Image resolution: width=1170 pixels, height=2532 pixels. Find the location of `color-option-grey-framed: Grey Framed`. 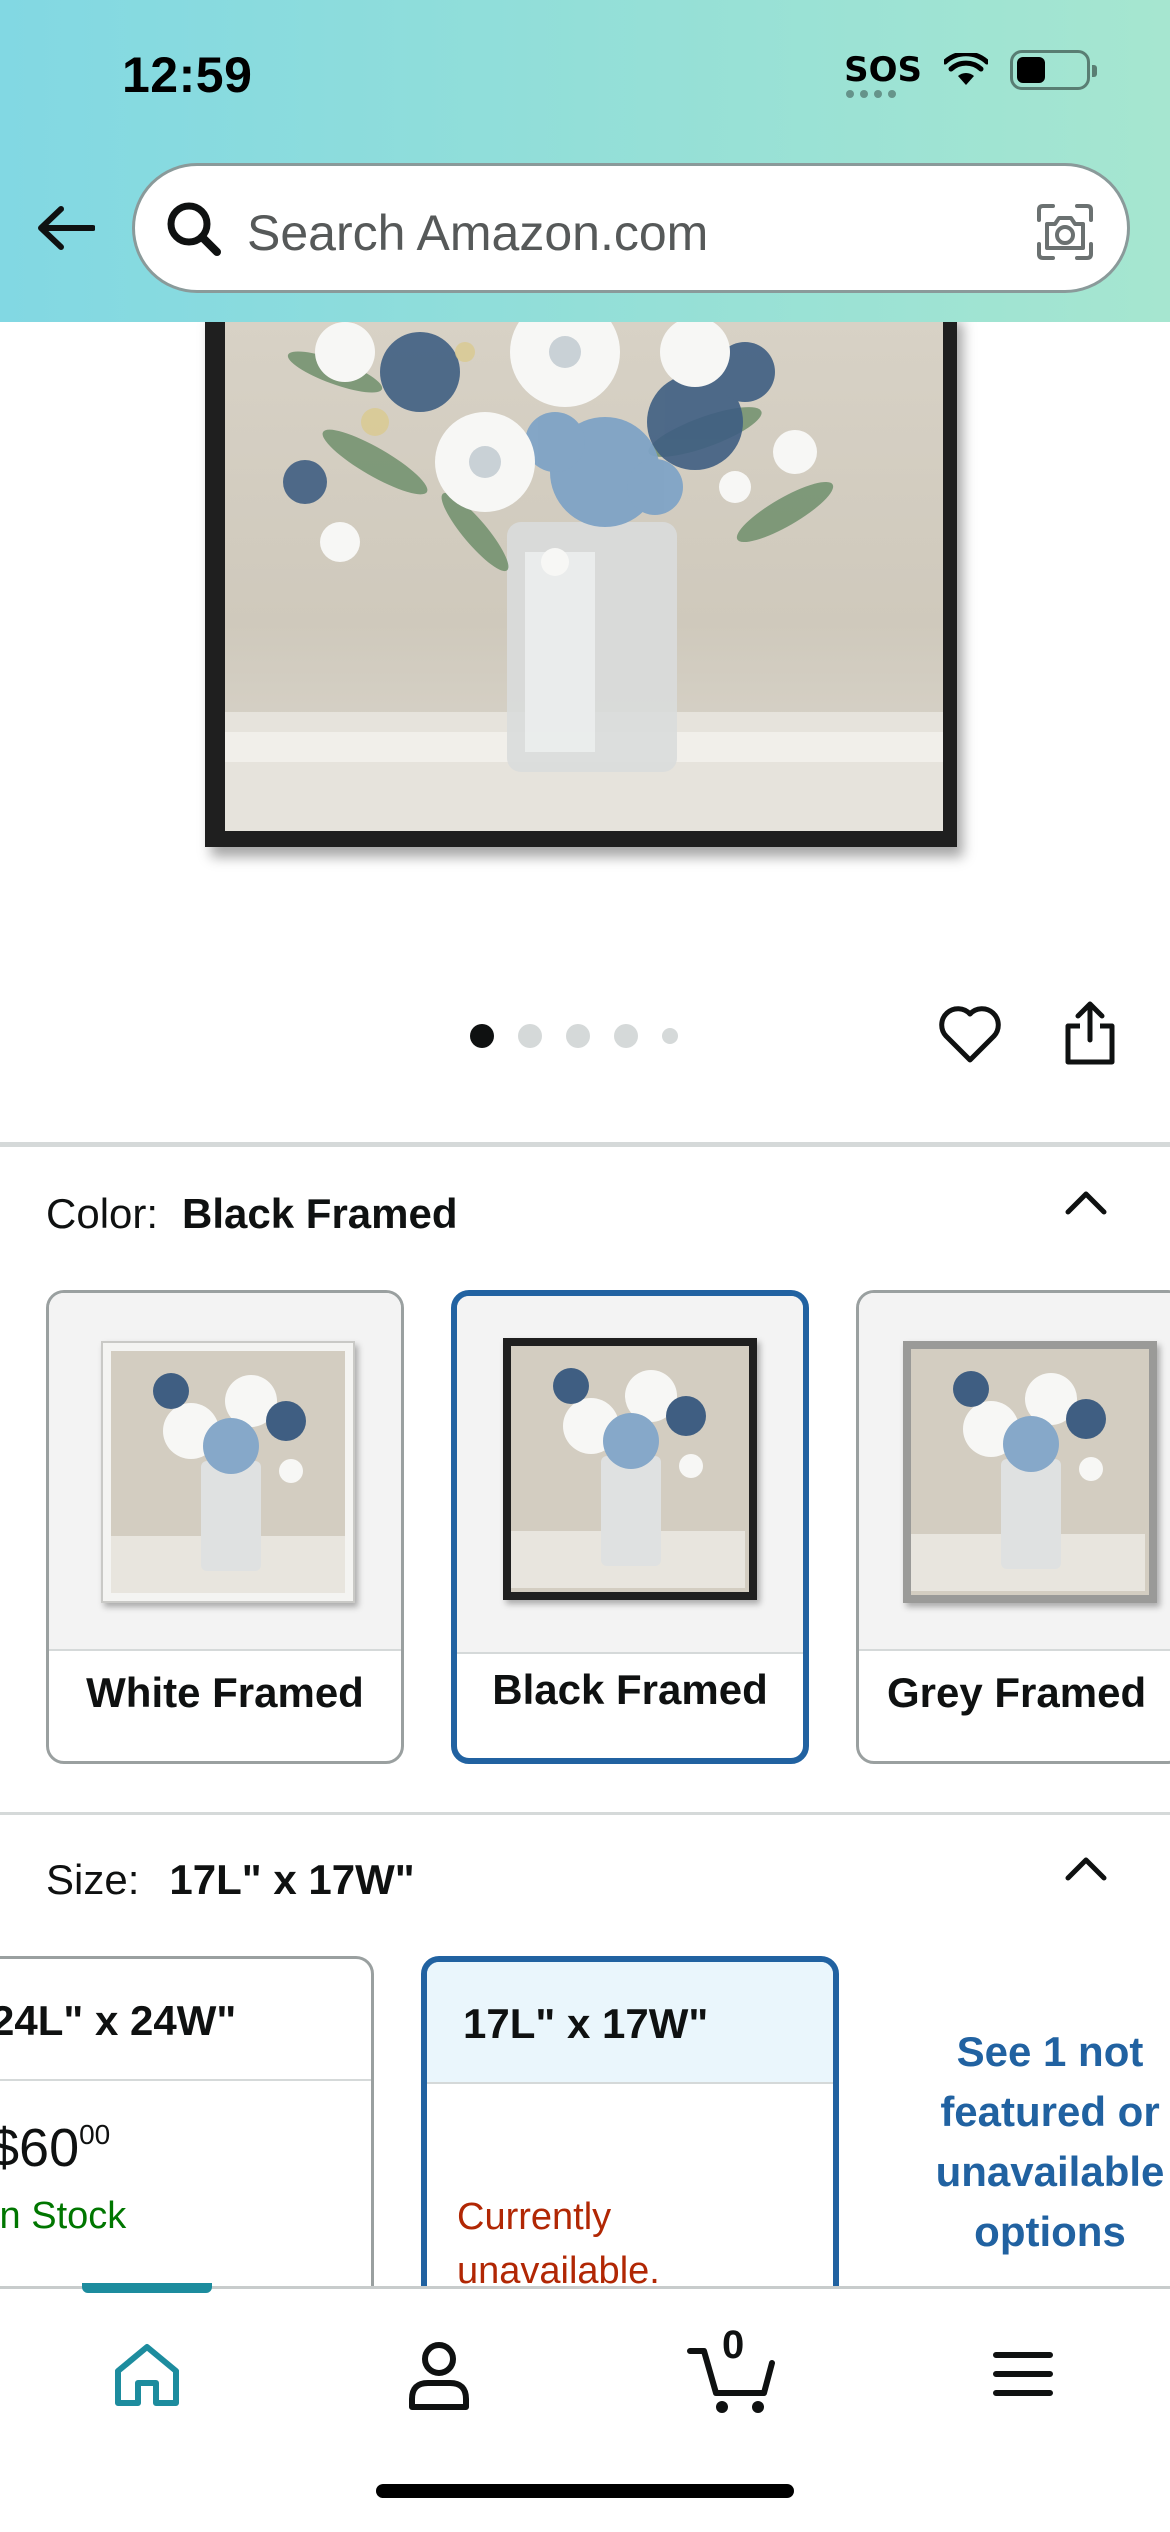

color-option-grey-framed: Grey Framed is located at coordinates (1013, 1527).